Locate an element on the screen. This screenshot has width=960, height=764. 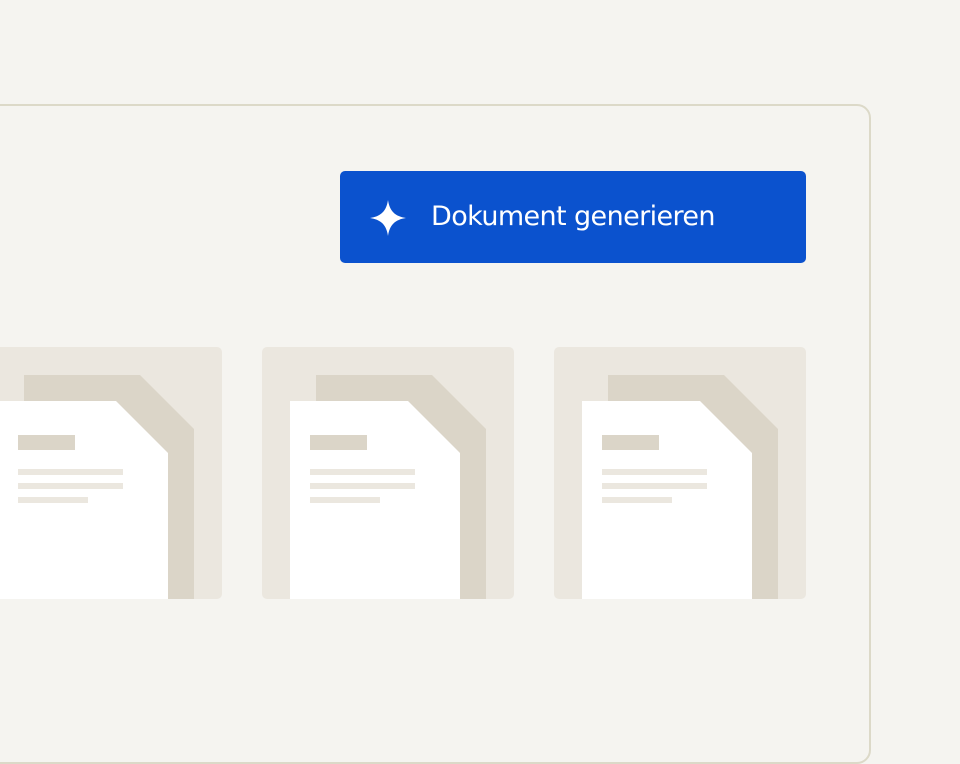
generate-document-button: Dokument generieren is located at coordinates (573, 217).